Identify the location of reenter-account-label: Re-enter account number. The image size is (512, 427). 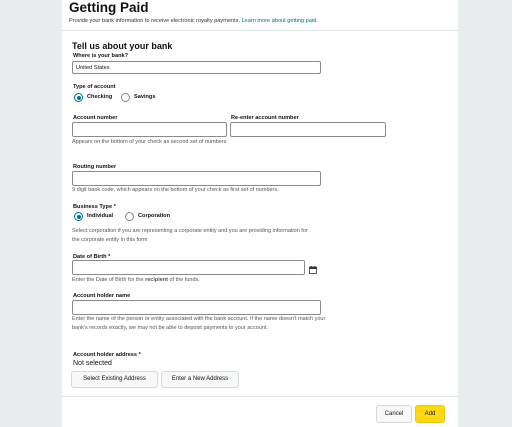
(265, 118).